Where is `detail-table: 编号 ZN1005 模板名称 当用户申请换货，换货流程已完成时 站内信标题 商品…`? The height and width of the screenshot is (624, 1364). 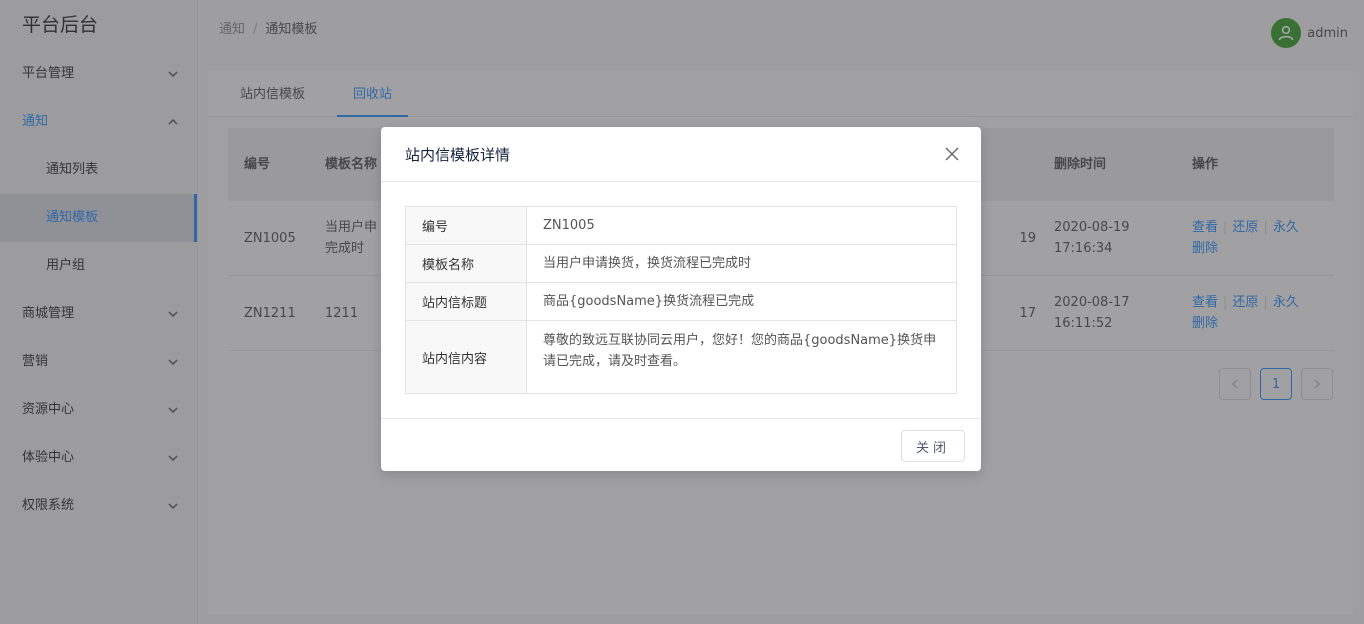 detail-table: 编号 ZN1005 模板名称 当用户申请换货，换货流程已完成时 站内信标题 商品… is located at coordinates (681, 300).